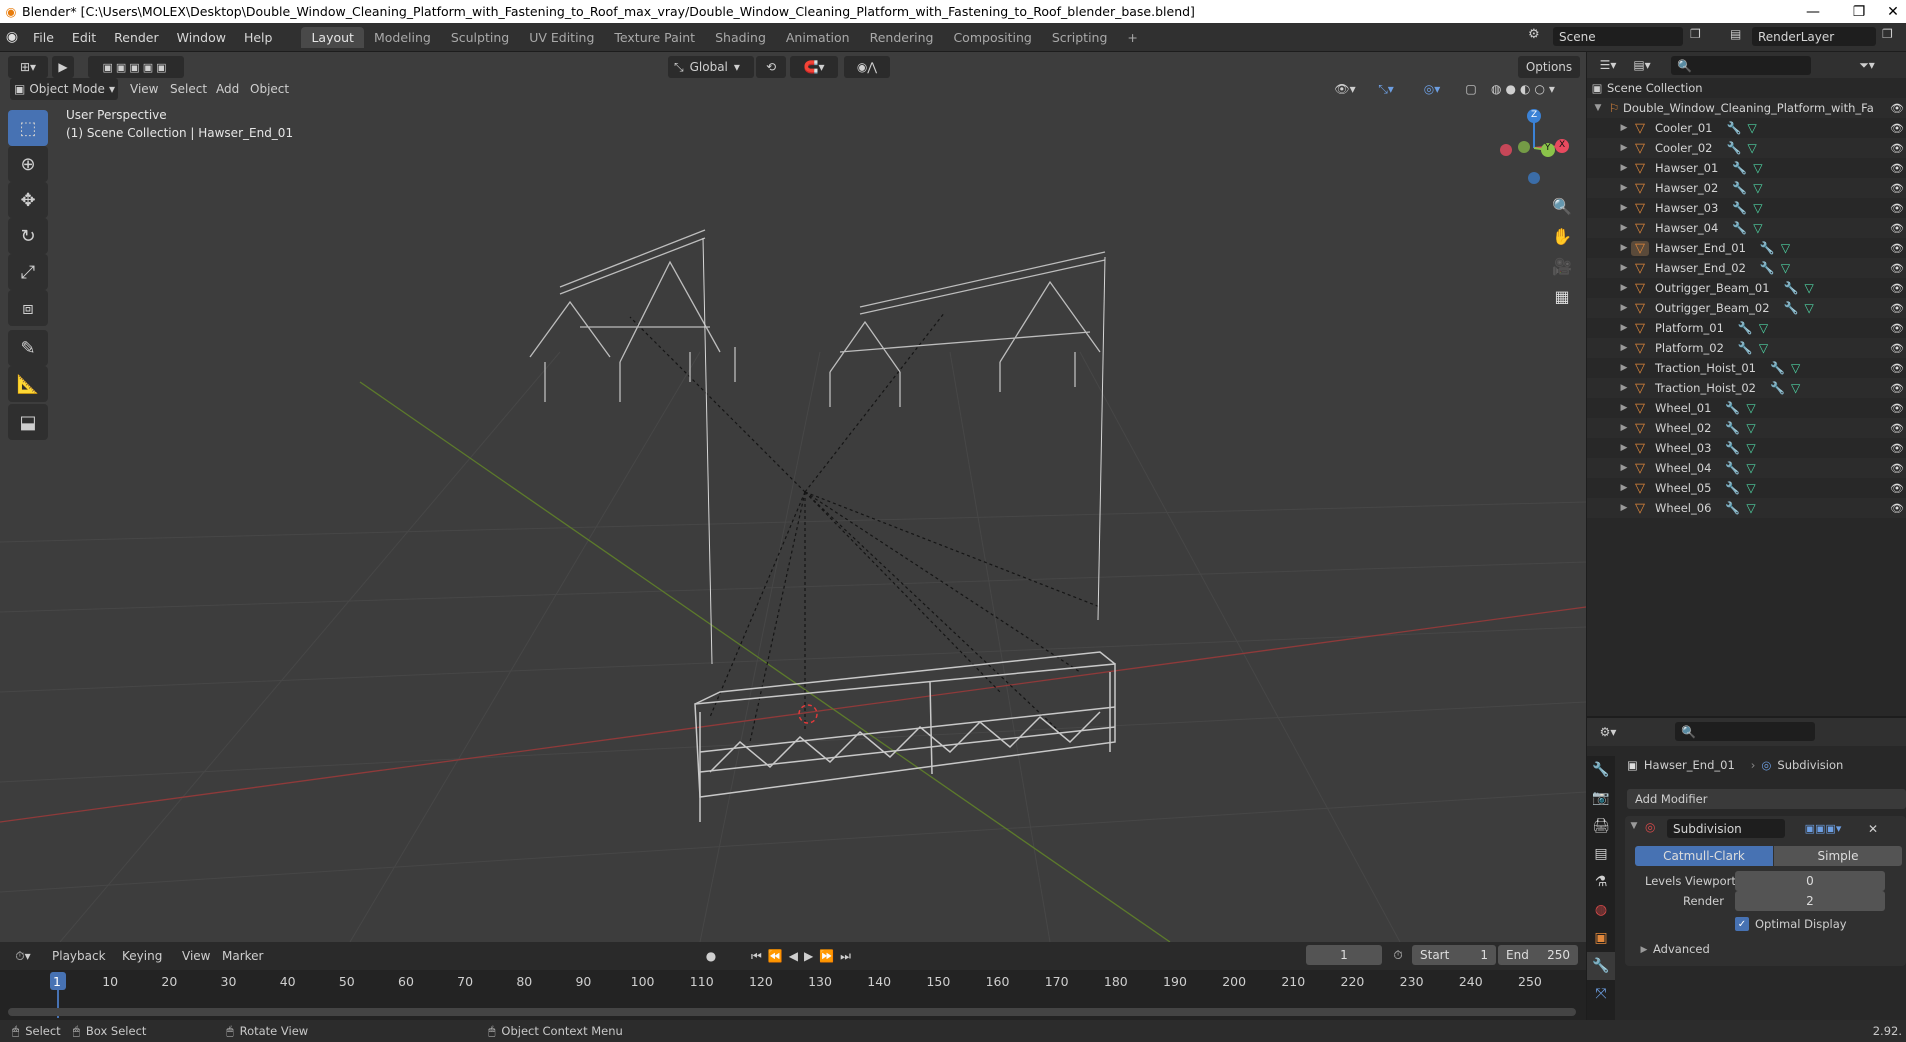 This screenshot has width=1906, height=1042. I want to click on modifier-name-field: Subdivision, so click(1726, 828).